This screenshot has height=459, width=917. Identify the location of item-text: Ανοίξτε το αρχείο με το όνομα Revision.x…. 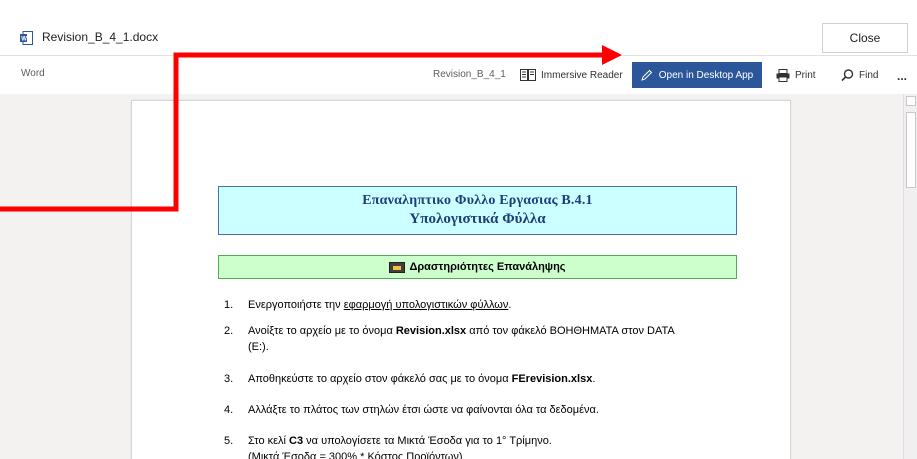
(498, 339).